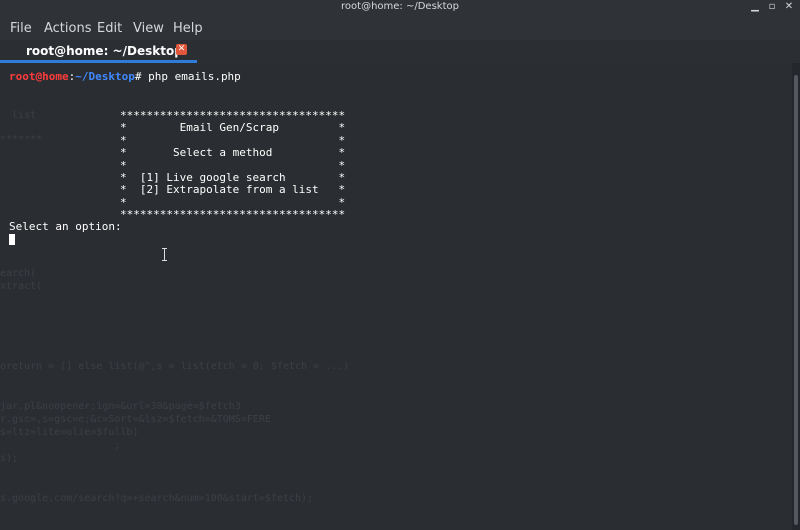 The image size is (800, 530). What do you see at coordinates (60, 445) in the screenshot?
I see `background-artifact: ;` at bounding box center [60, 445].